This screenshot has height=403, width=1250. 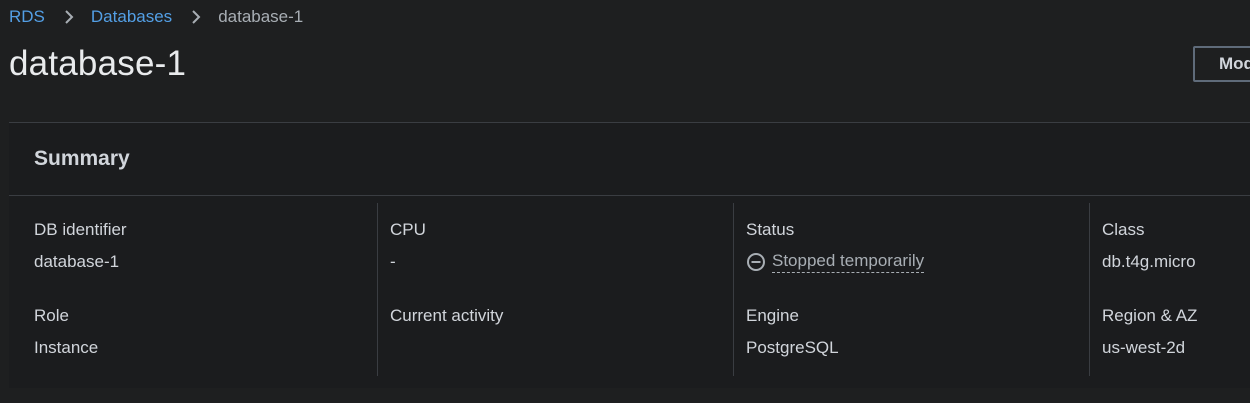 I want to click on region-az-label: Region & AZ, so click(x=1150, y=315).